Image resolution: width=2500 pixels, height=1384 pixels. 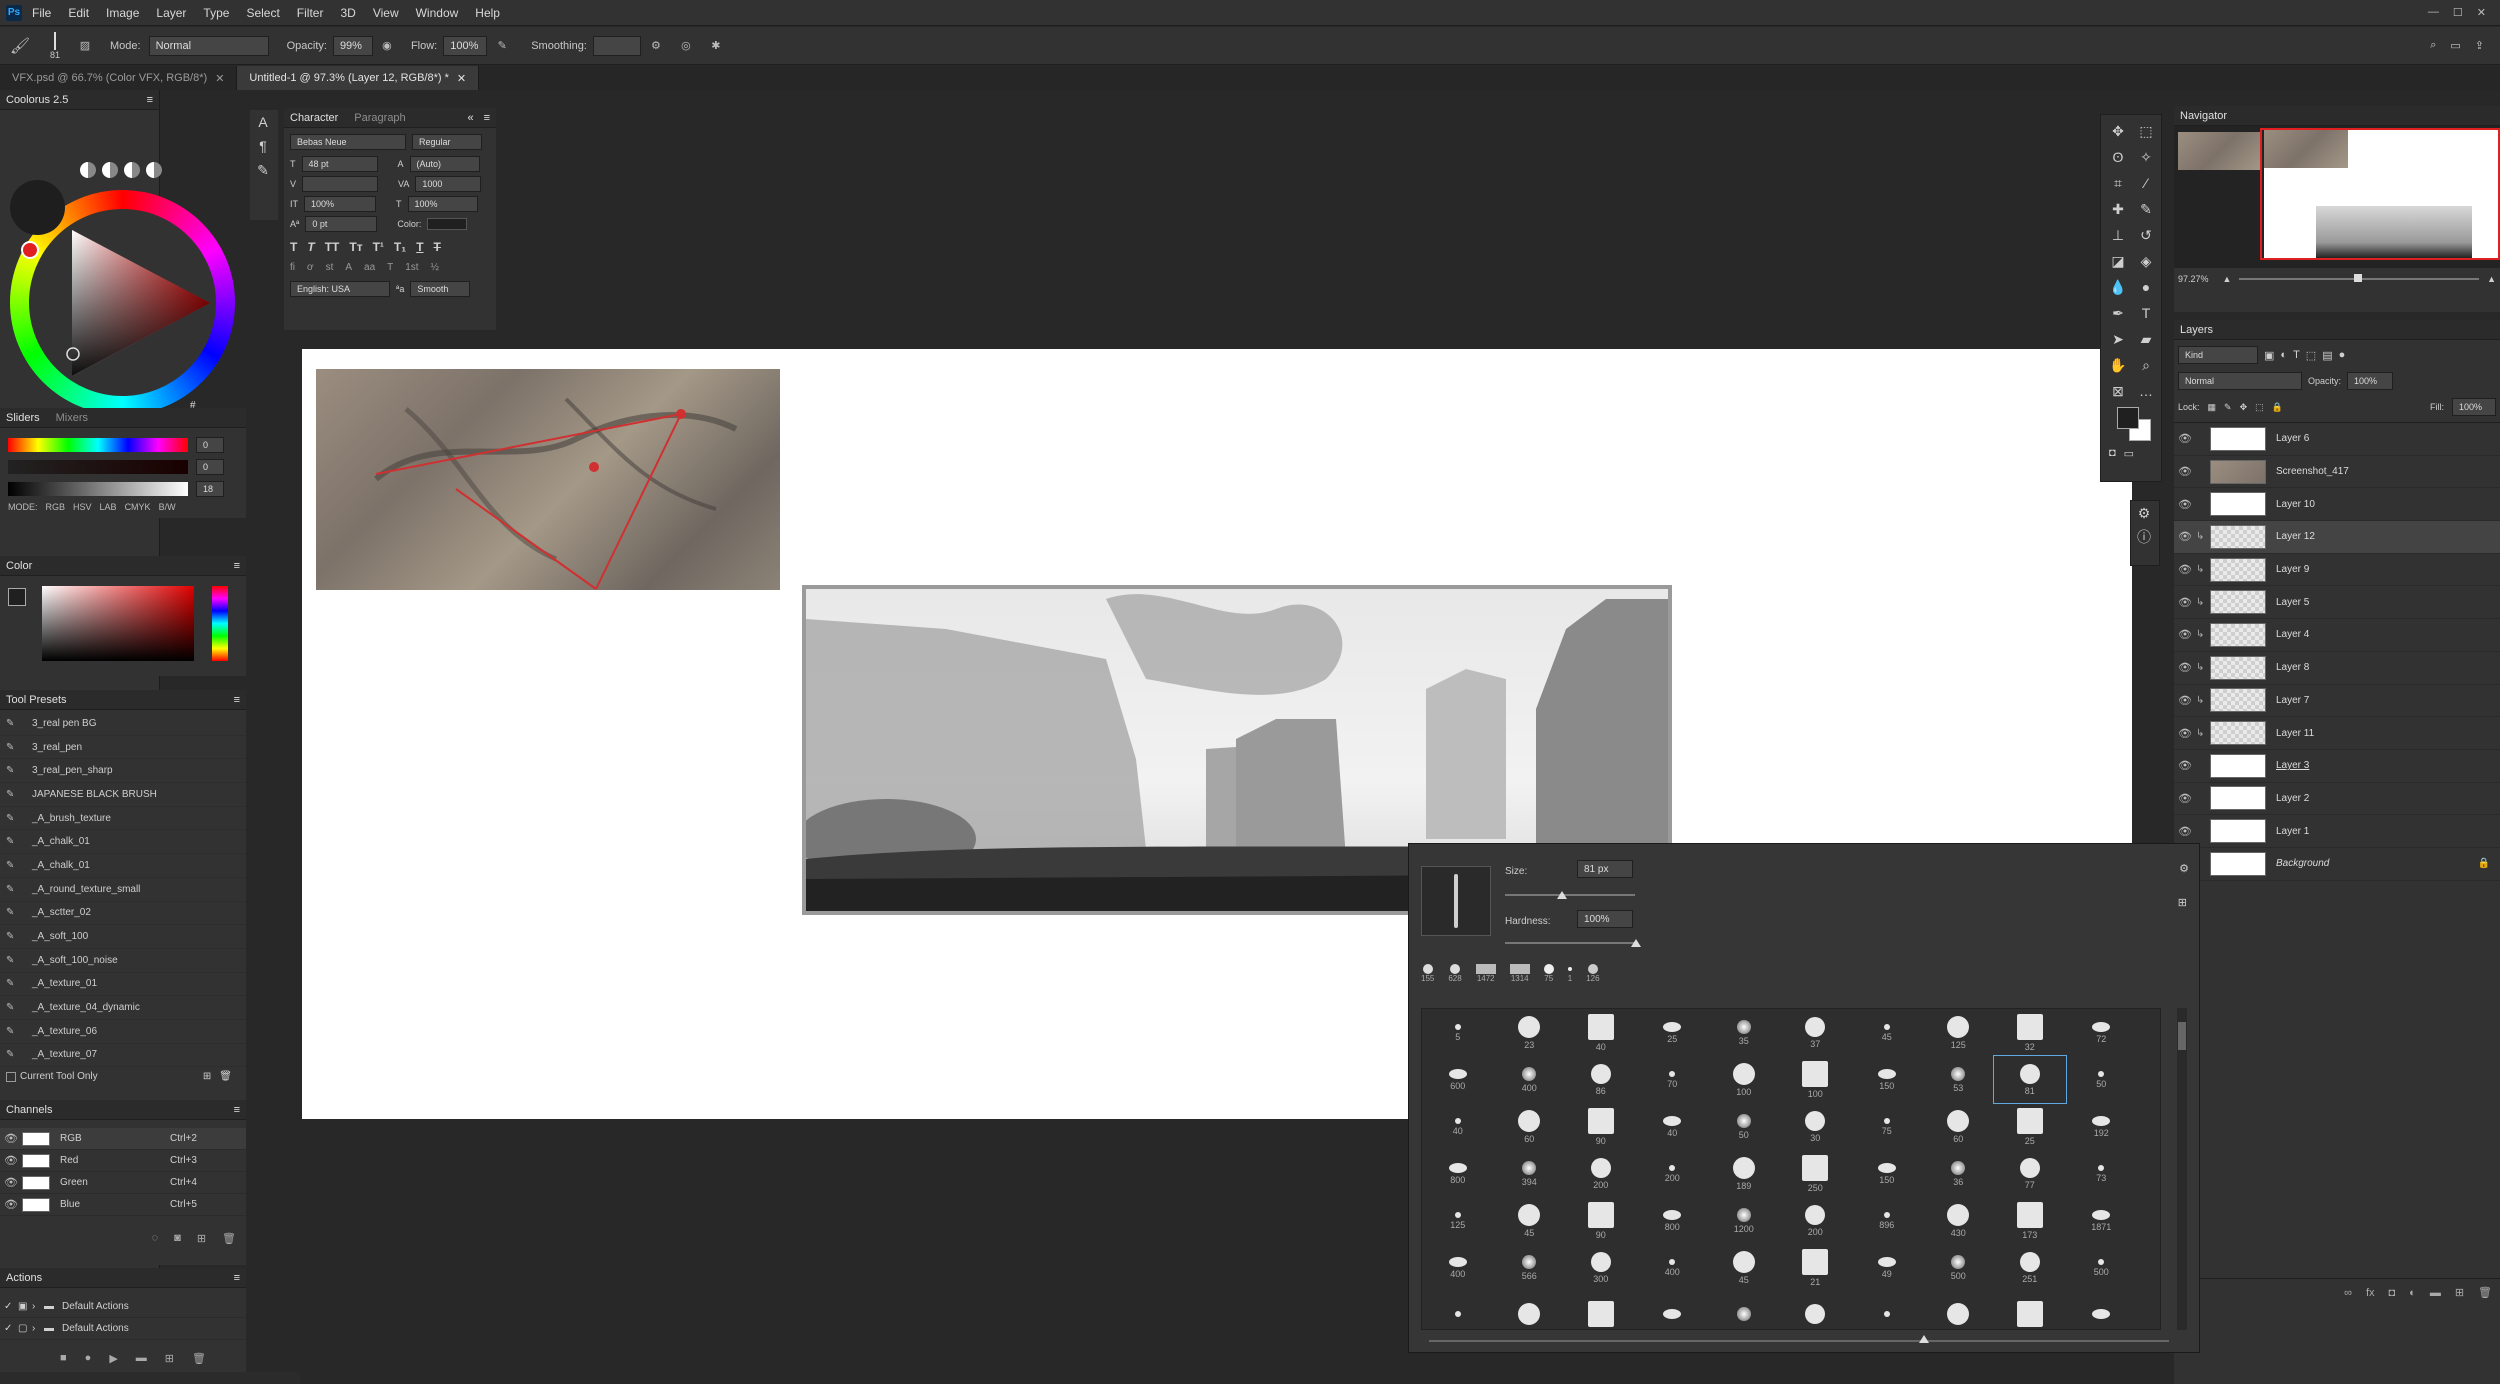 I want to click on tab-vfx: VFX.psd @ 66.7% (Color VFX, RGB/8*) ✕, so click(x=119, y=78).